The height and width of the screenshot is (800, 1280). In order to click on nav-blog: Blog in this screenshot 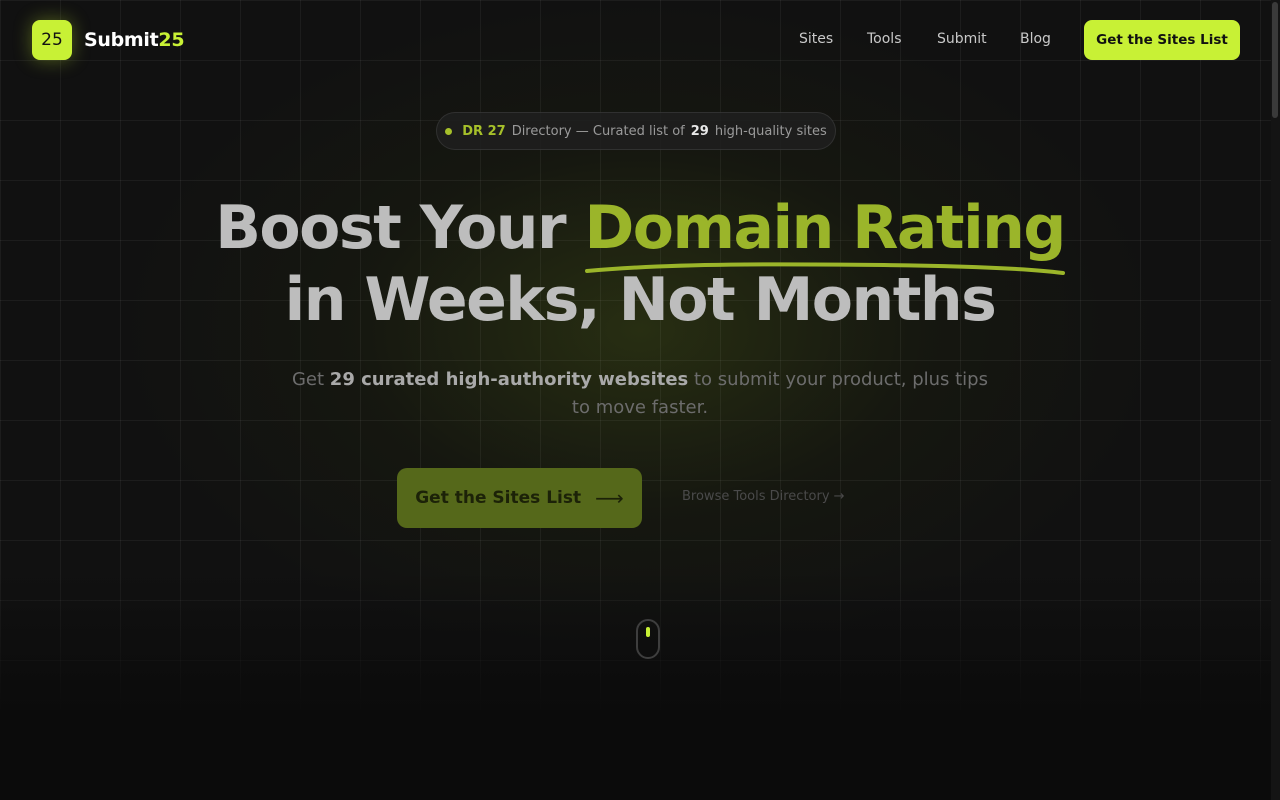, I will do `click(1035, 39)`.